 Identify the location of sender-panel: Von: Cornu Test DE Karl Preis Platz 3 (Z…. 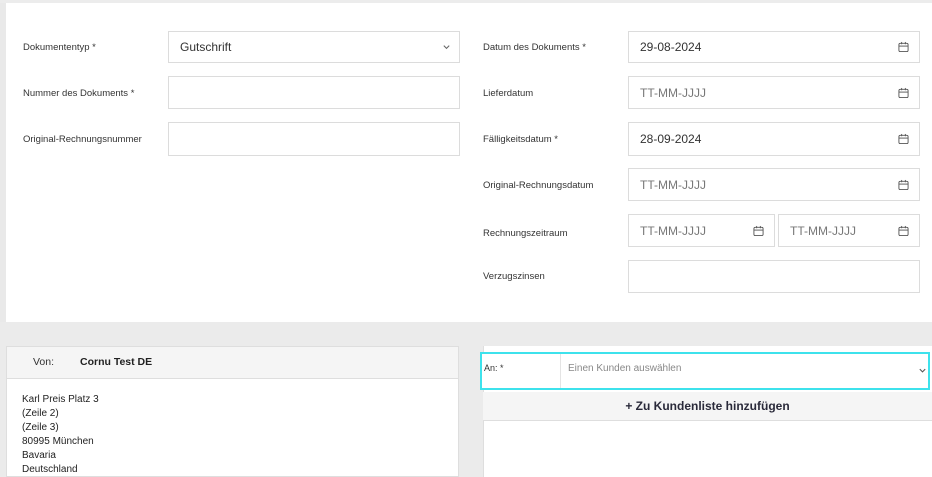
(232, 411).